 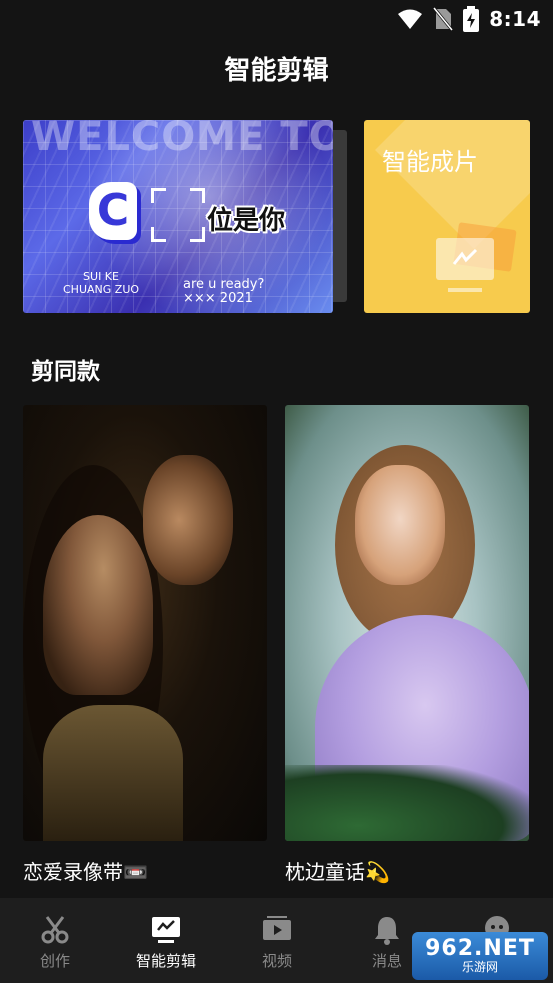 I want to click on smart-film-label: 智能成片, so click(x=430, y=162).